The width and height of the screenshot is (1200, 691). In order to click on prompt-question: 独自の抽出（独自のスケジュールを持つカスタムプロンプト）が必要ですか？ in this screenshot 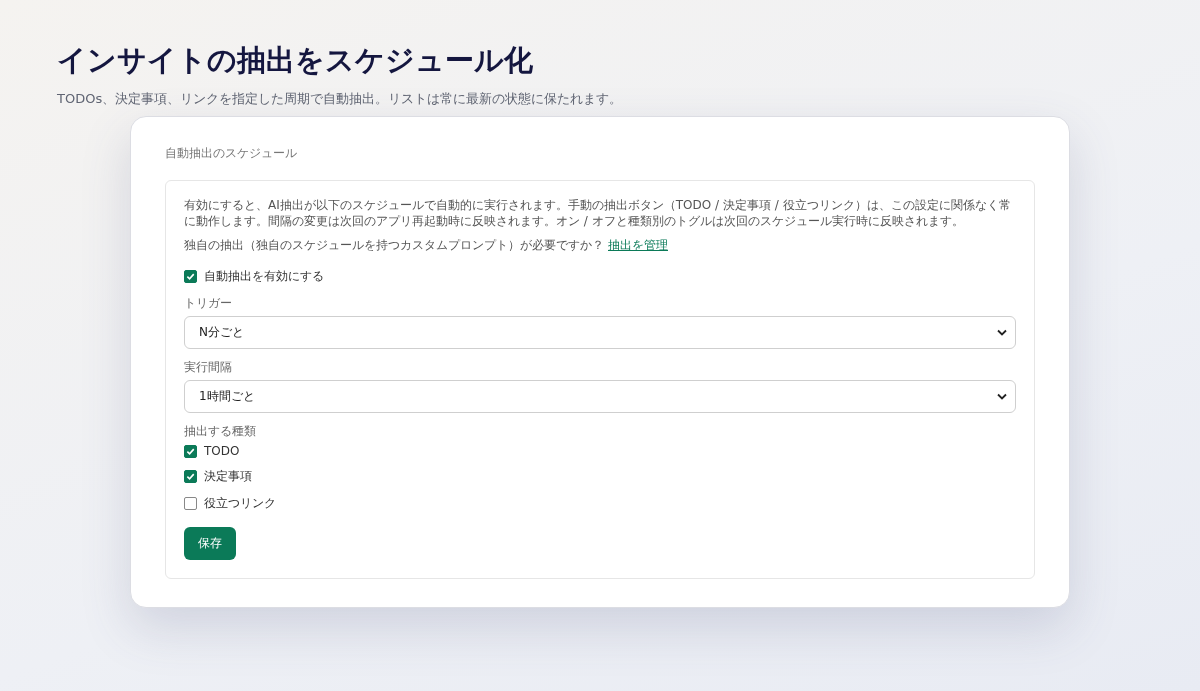, I will do `click(394, 245)`.